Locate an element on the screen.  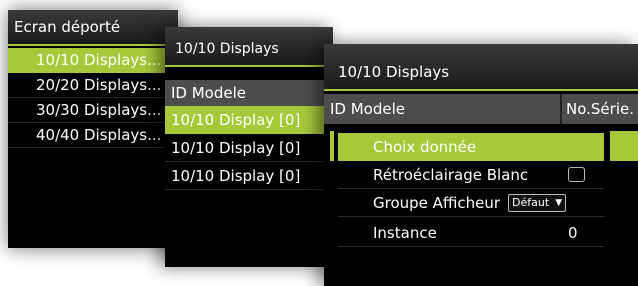
menu-item-label: Rétroéclairage Blanc is located at coordinates (451, 175).